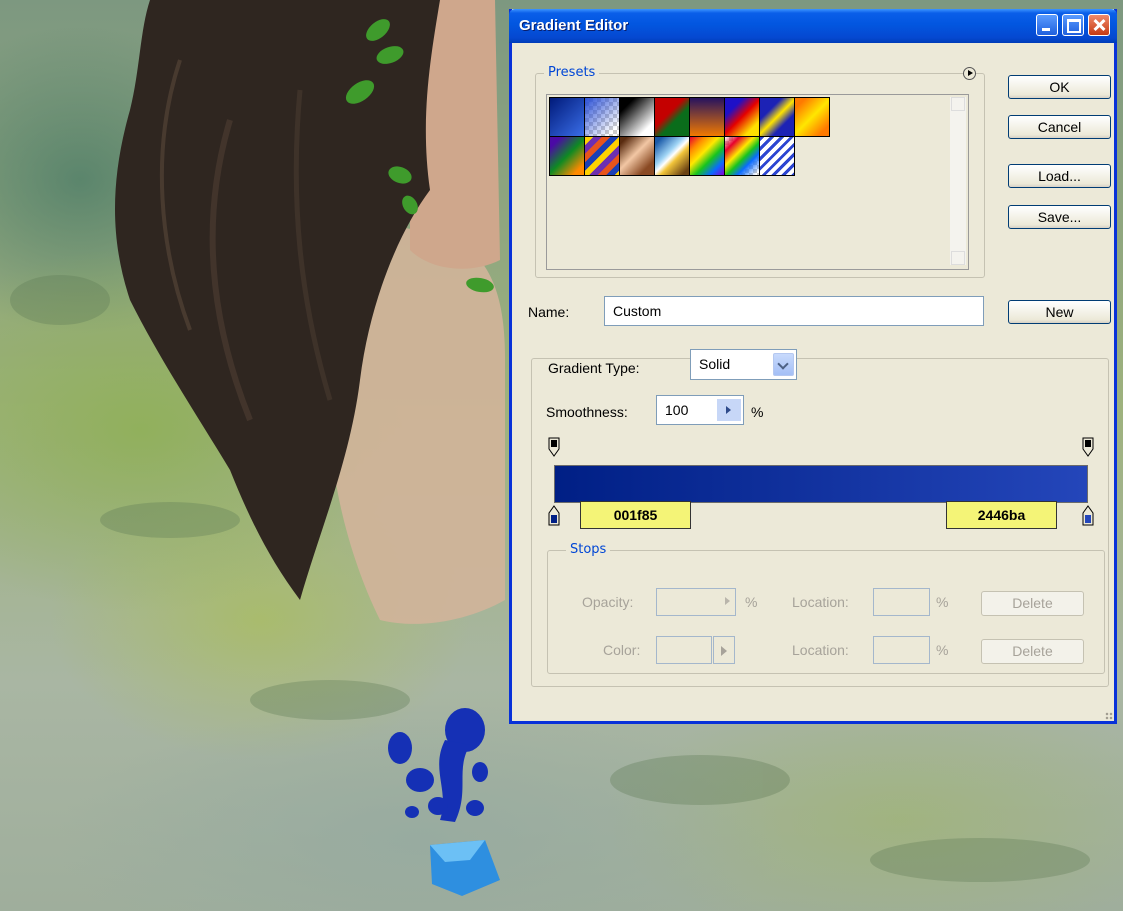 This screenshot has width=1123, height=911. What do you see at coordinates (1059, 127) in the screenshot?
I see `cancel-button: Cancel` at bounding box center [1059, 127].